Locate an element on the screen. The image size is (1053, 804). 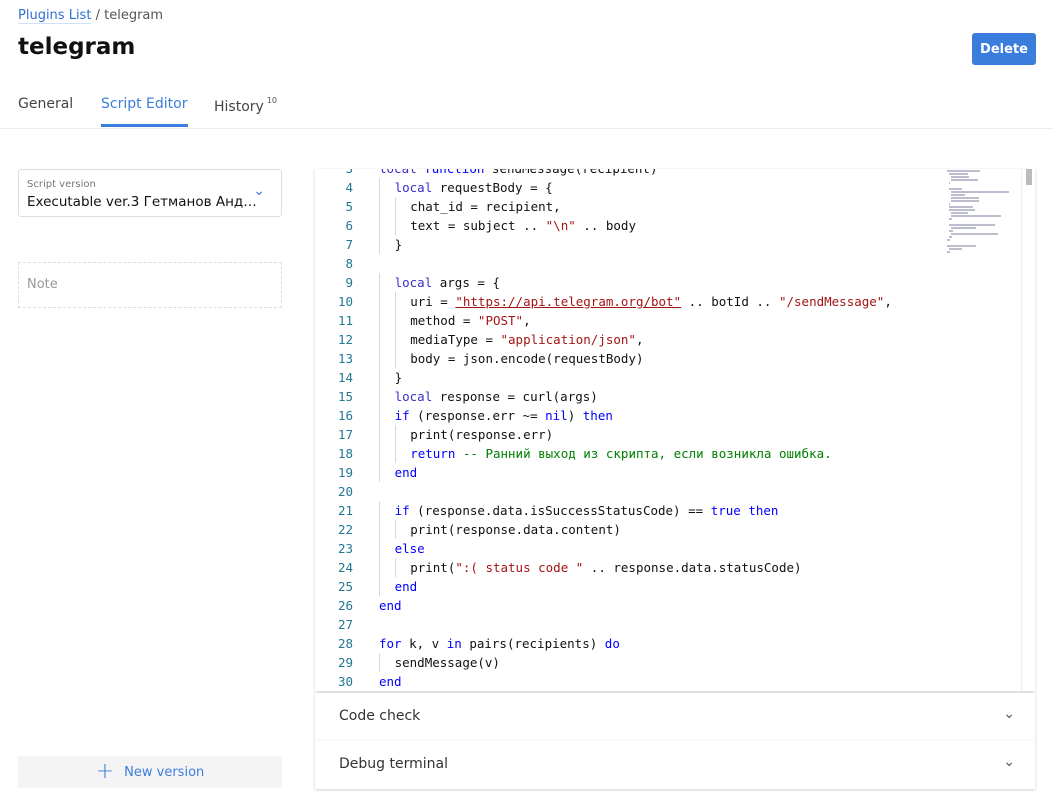
line-number: 23 is located at coordinates (345, 548).